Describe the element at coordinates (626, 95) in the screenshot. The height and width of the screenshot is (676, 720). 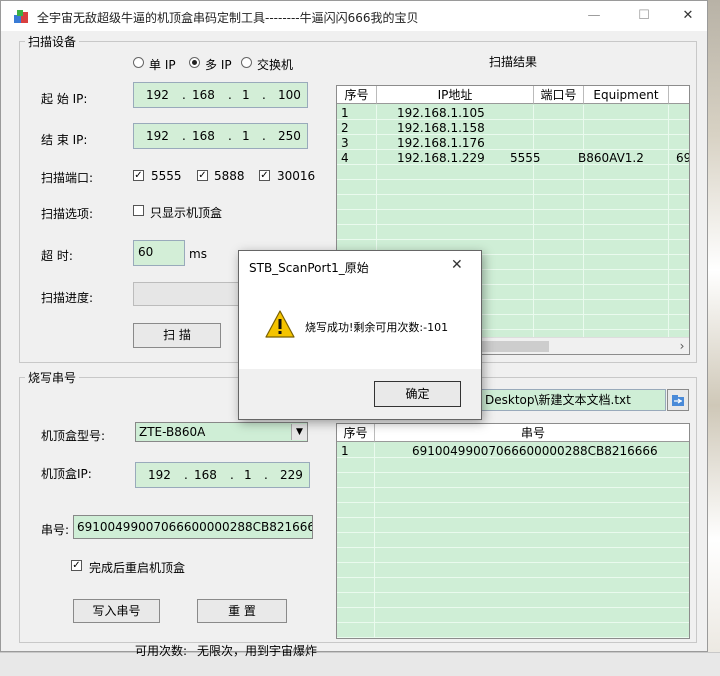
I see `col-equipment: Equipment` at that location.